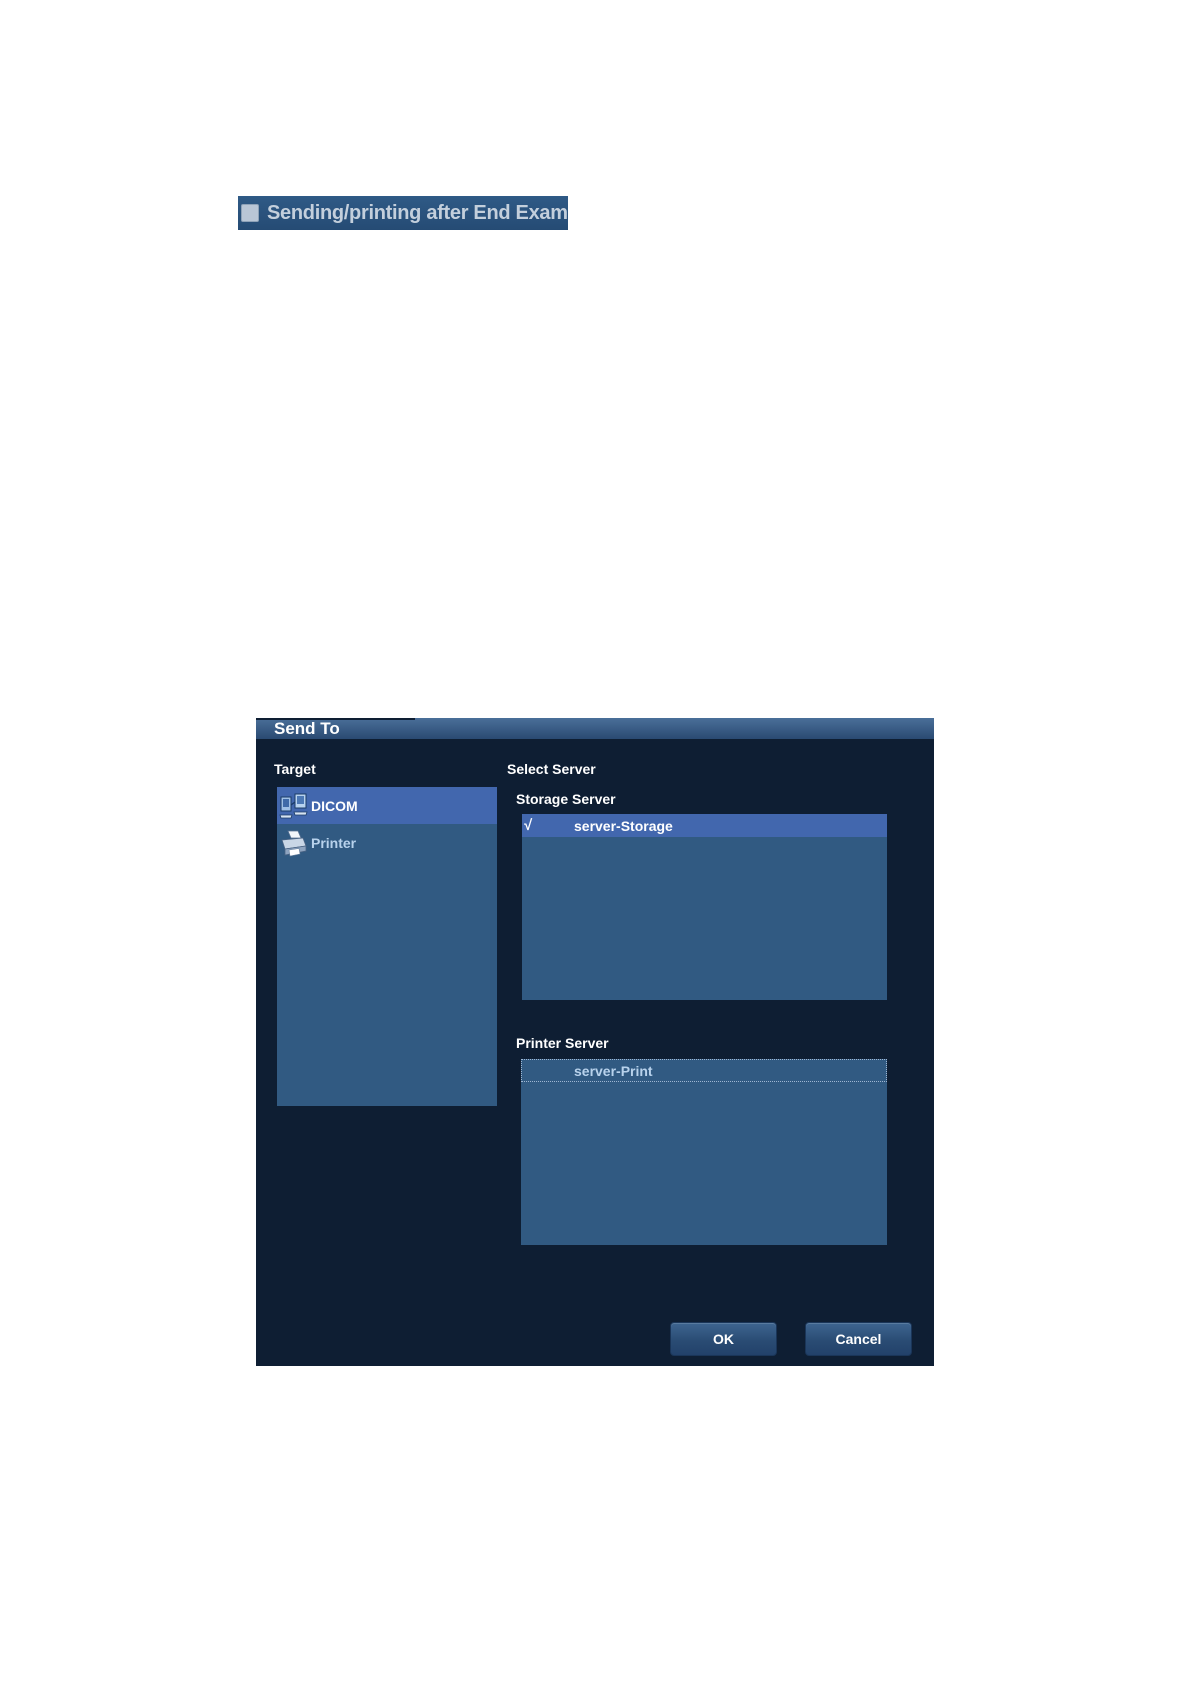  I want to click on target-item-dicom: DICOM, so click(387, 805).